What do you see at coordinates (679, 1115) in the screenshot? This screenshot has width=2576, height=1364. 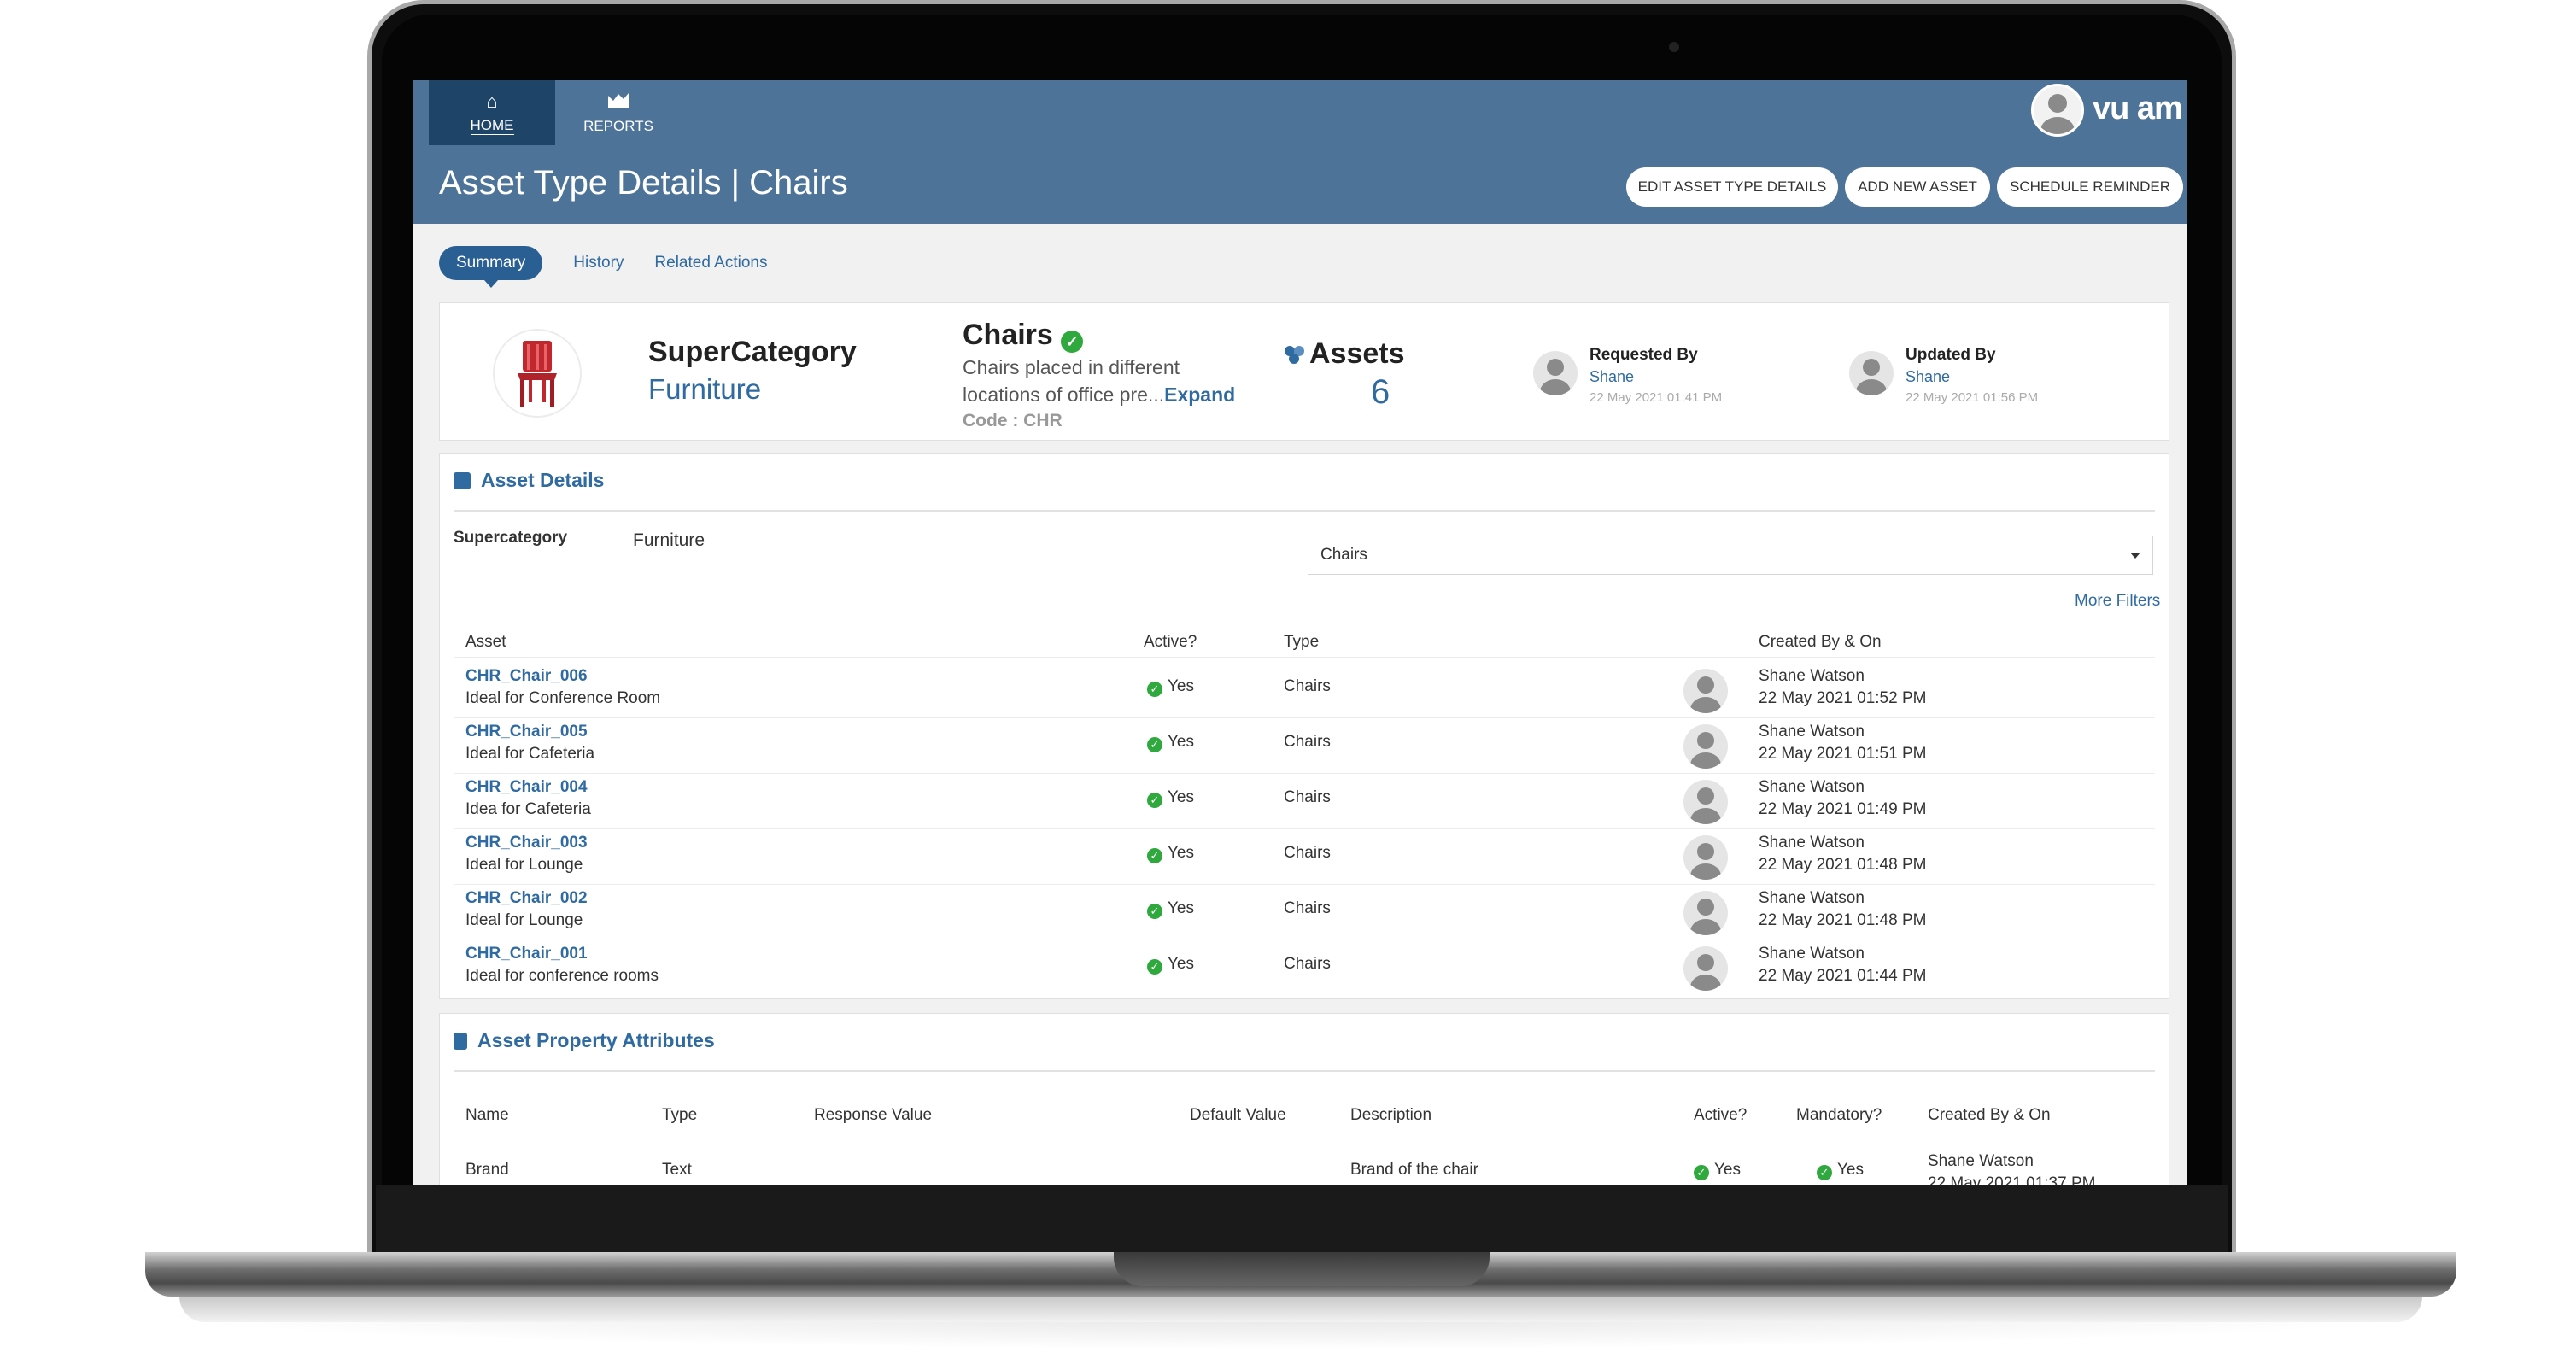 I see `attr-column-type: Type` at bounding box center [679, 1115].